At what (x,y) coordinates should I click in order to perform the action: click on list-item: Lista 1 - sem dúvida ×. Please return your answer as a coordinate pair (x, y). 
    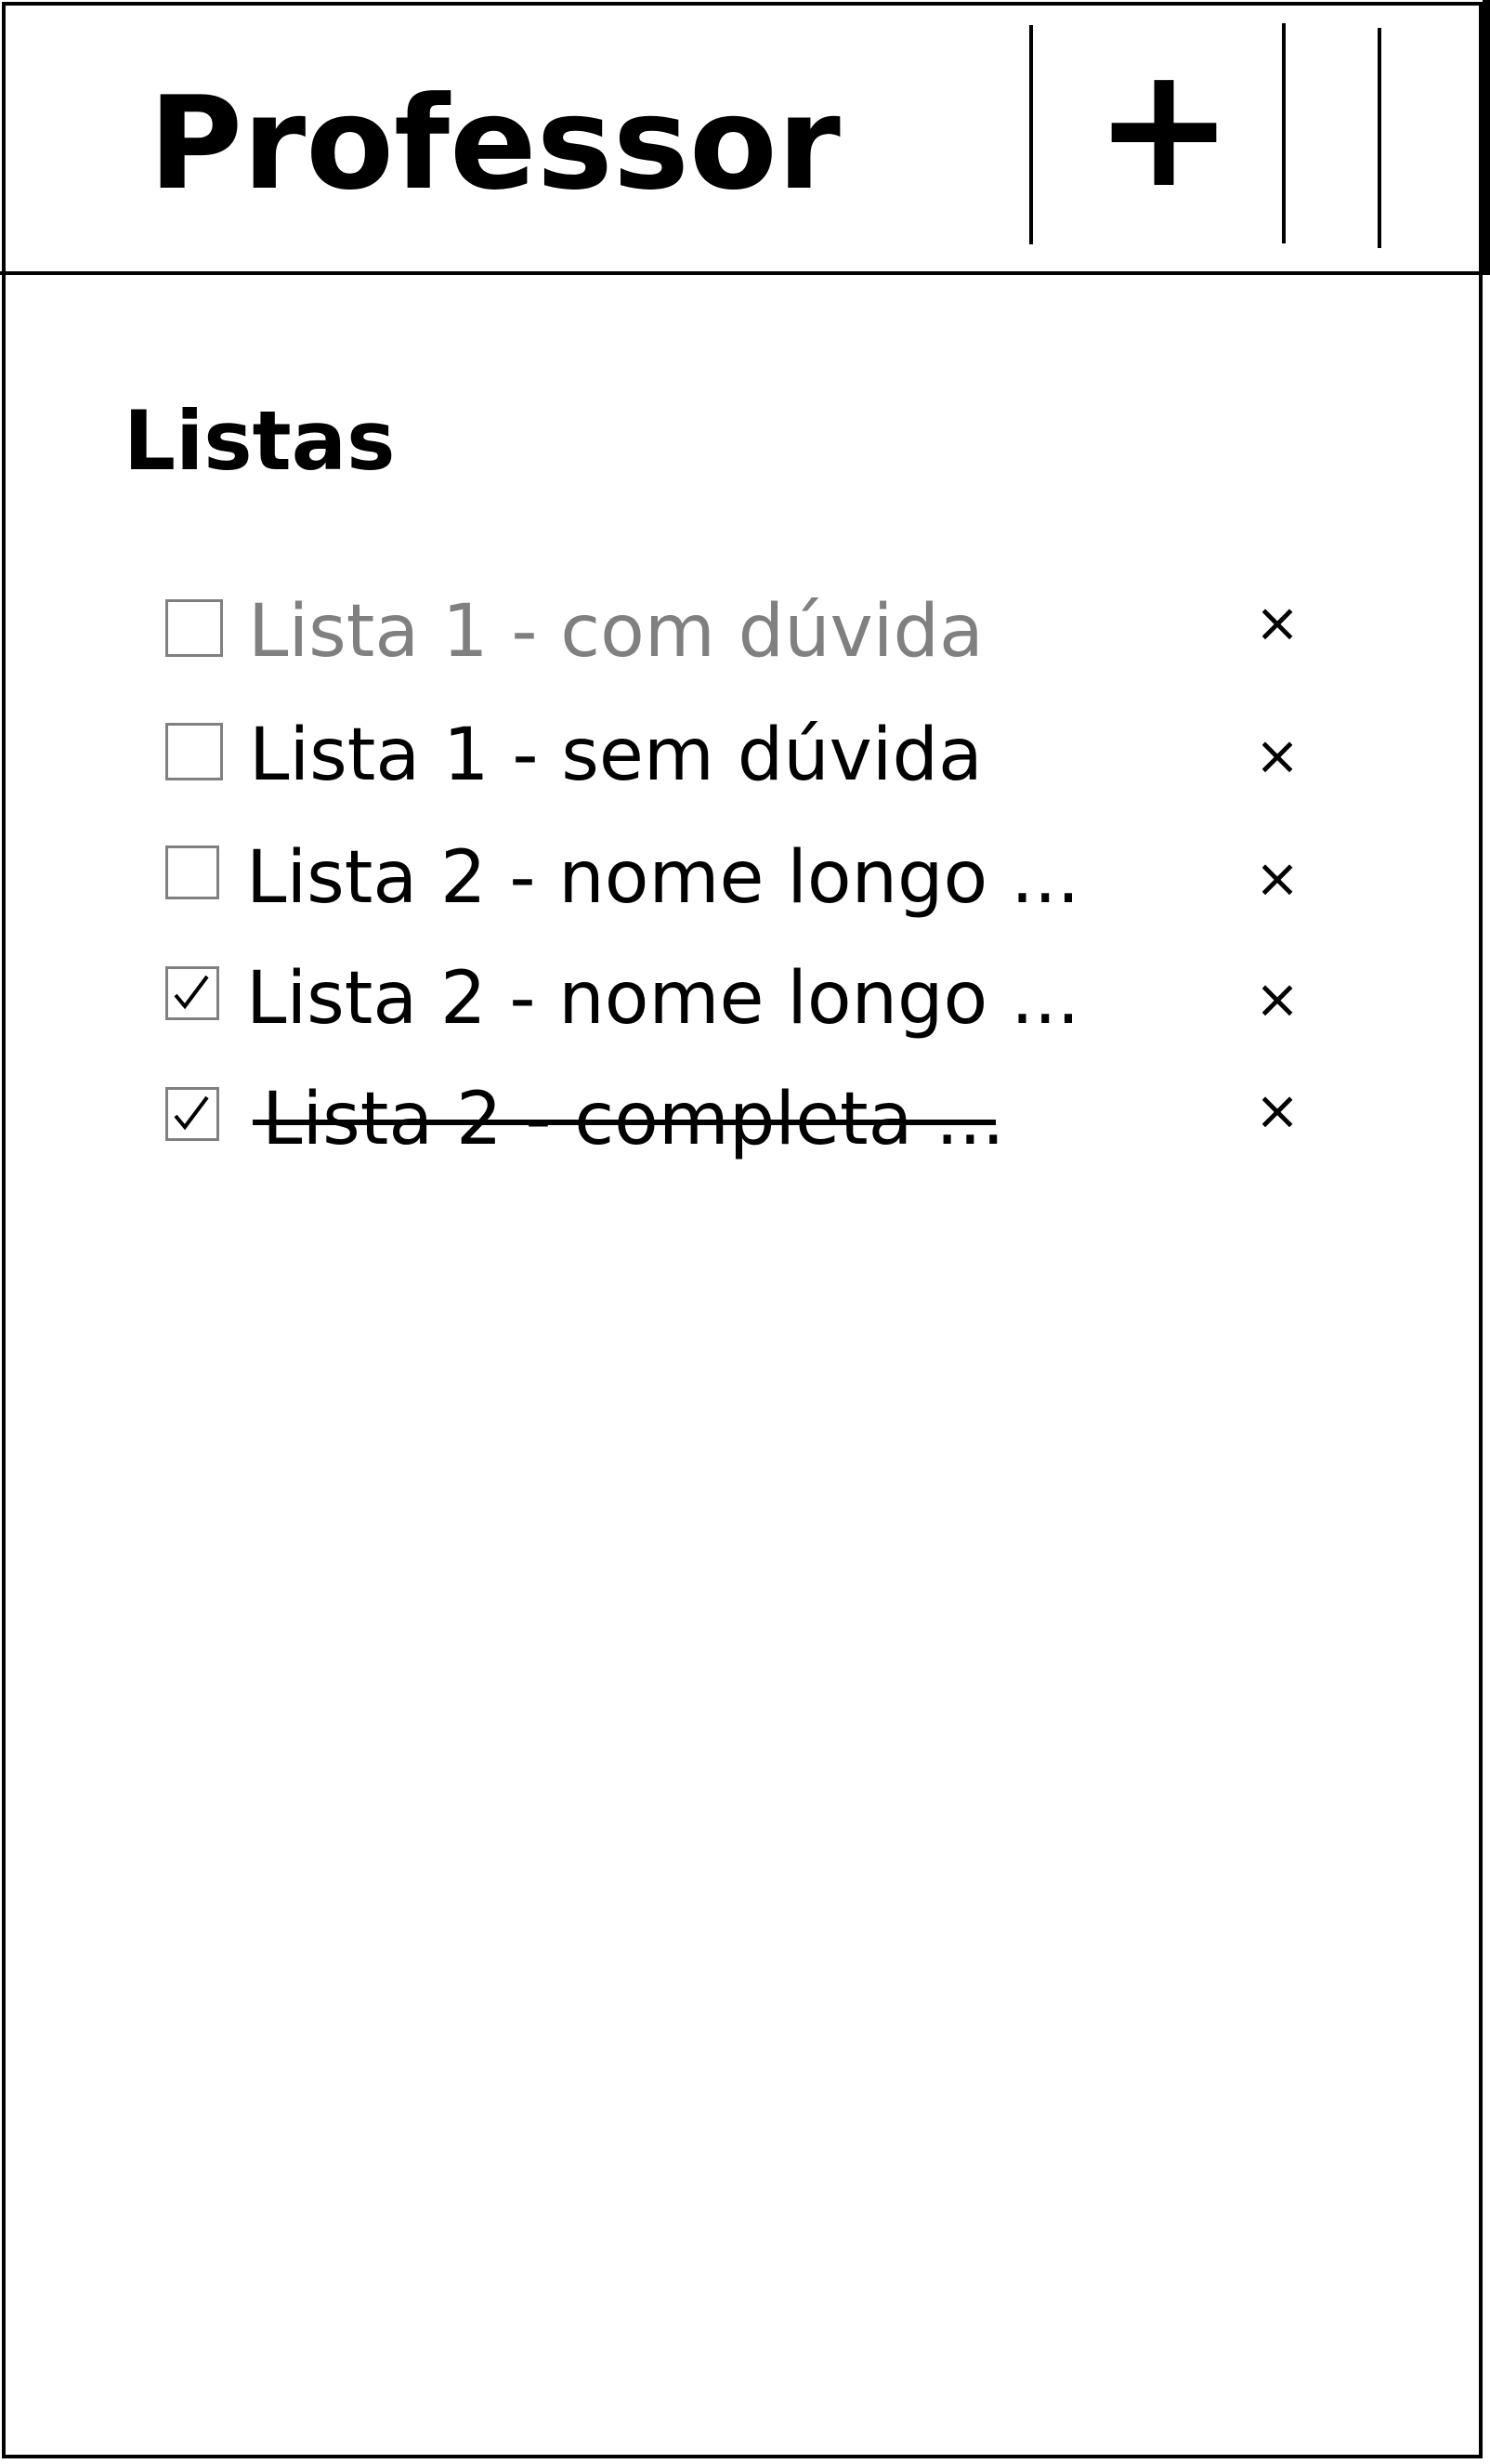
    Looking at the image, I should click on (743, 755).